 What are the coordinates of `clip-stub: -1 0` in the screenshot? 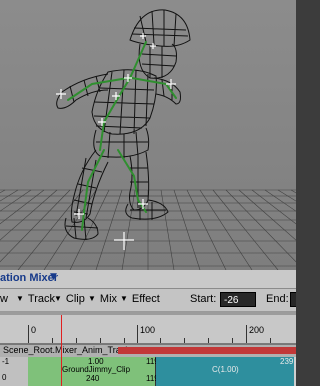 It's located at (14, 371).